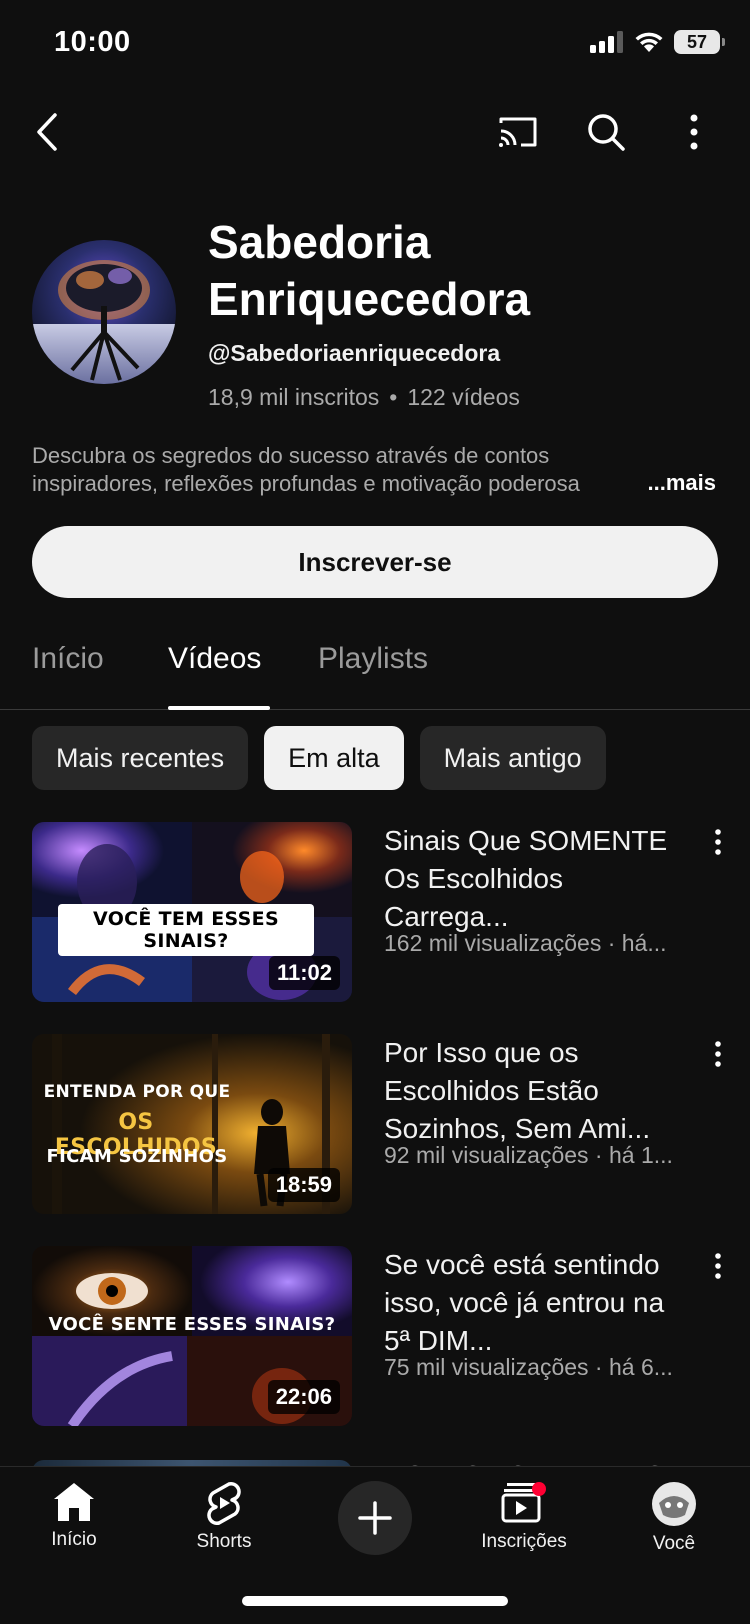 The width and height of the screenshot is (750, 1624). I want to click on channel-name: Sabedoria Enriquecedora, so click(369, 270).